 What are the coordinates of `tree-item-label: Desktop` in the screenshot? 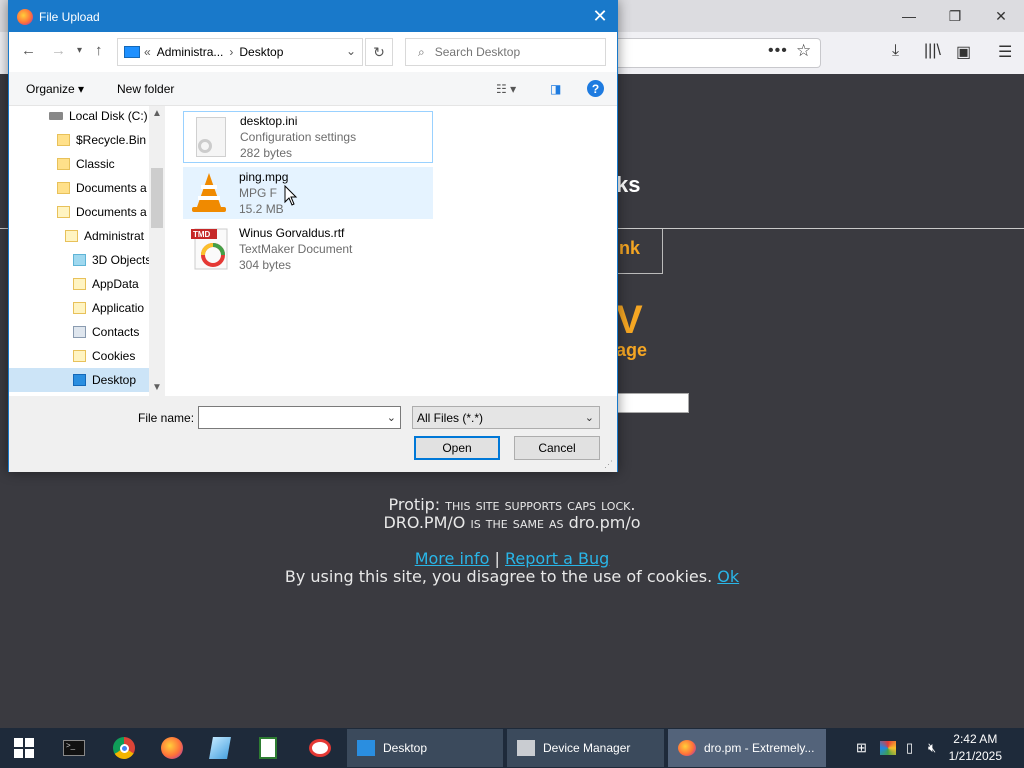 It's located at (114, 380).